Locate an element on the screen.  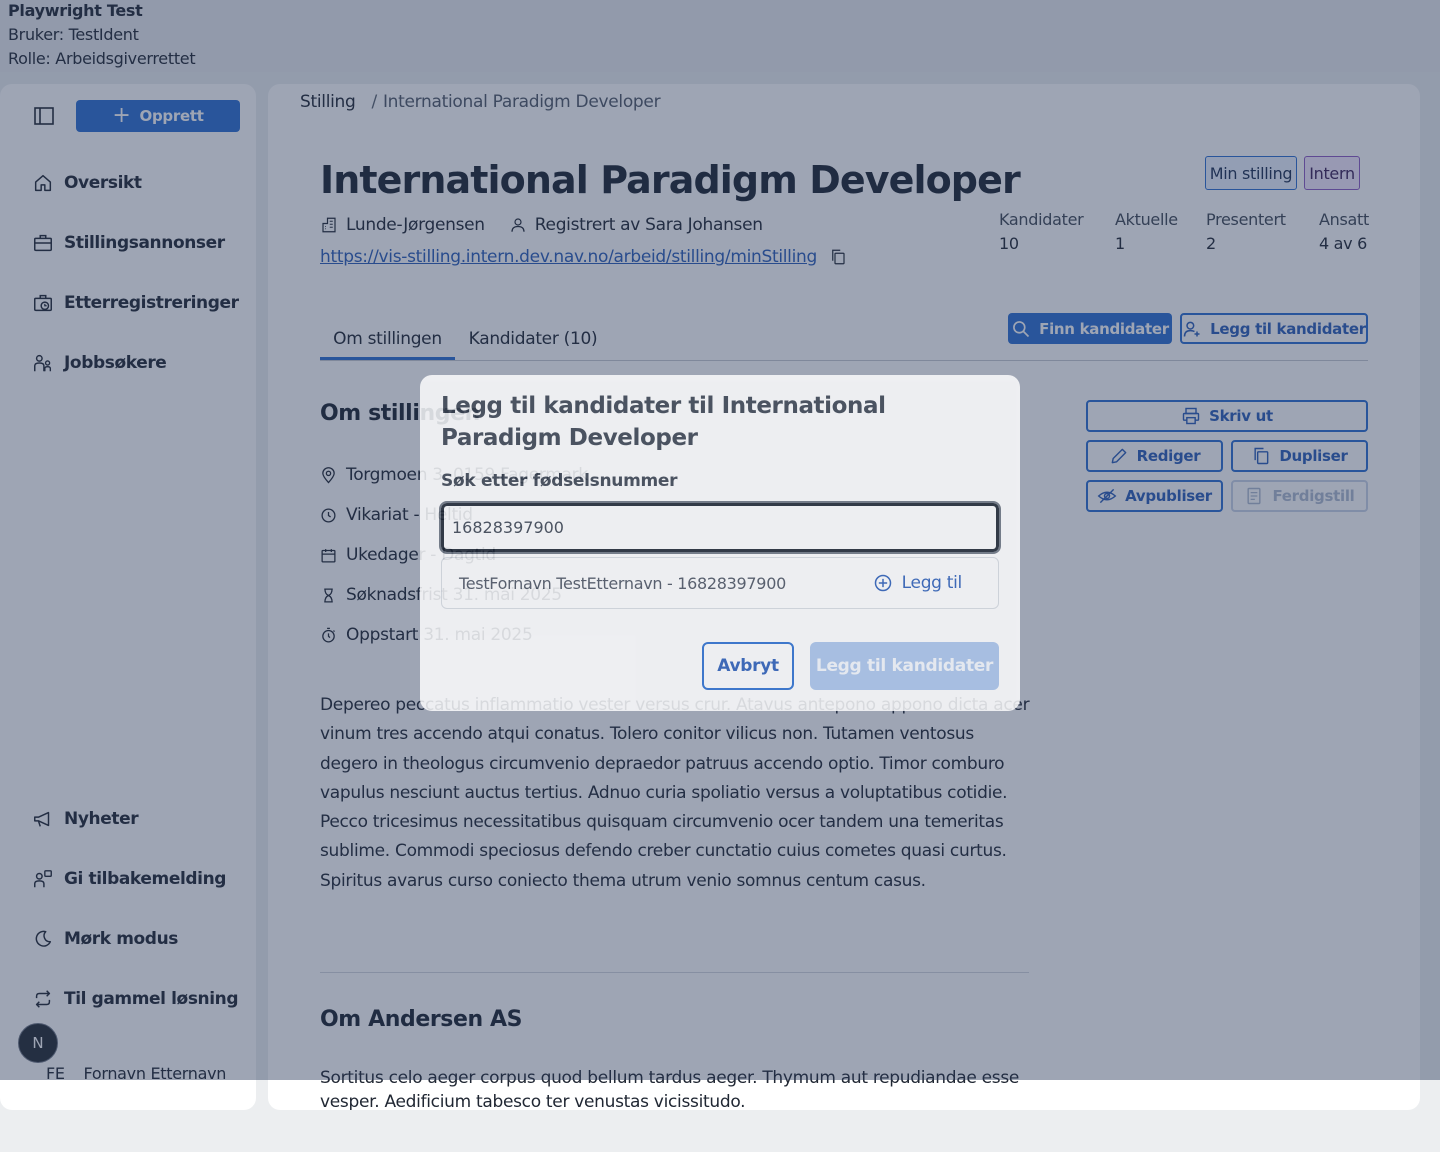
cancel-button: Avbryt is located at coordinates (748, 666).